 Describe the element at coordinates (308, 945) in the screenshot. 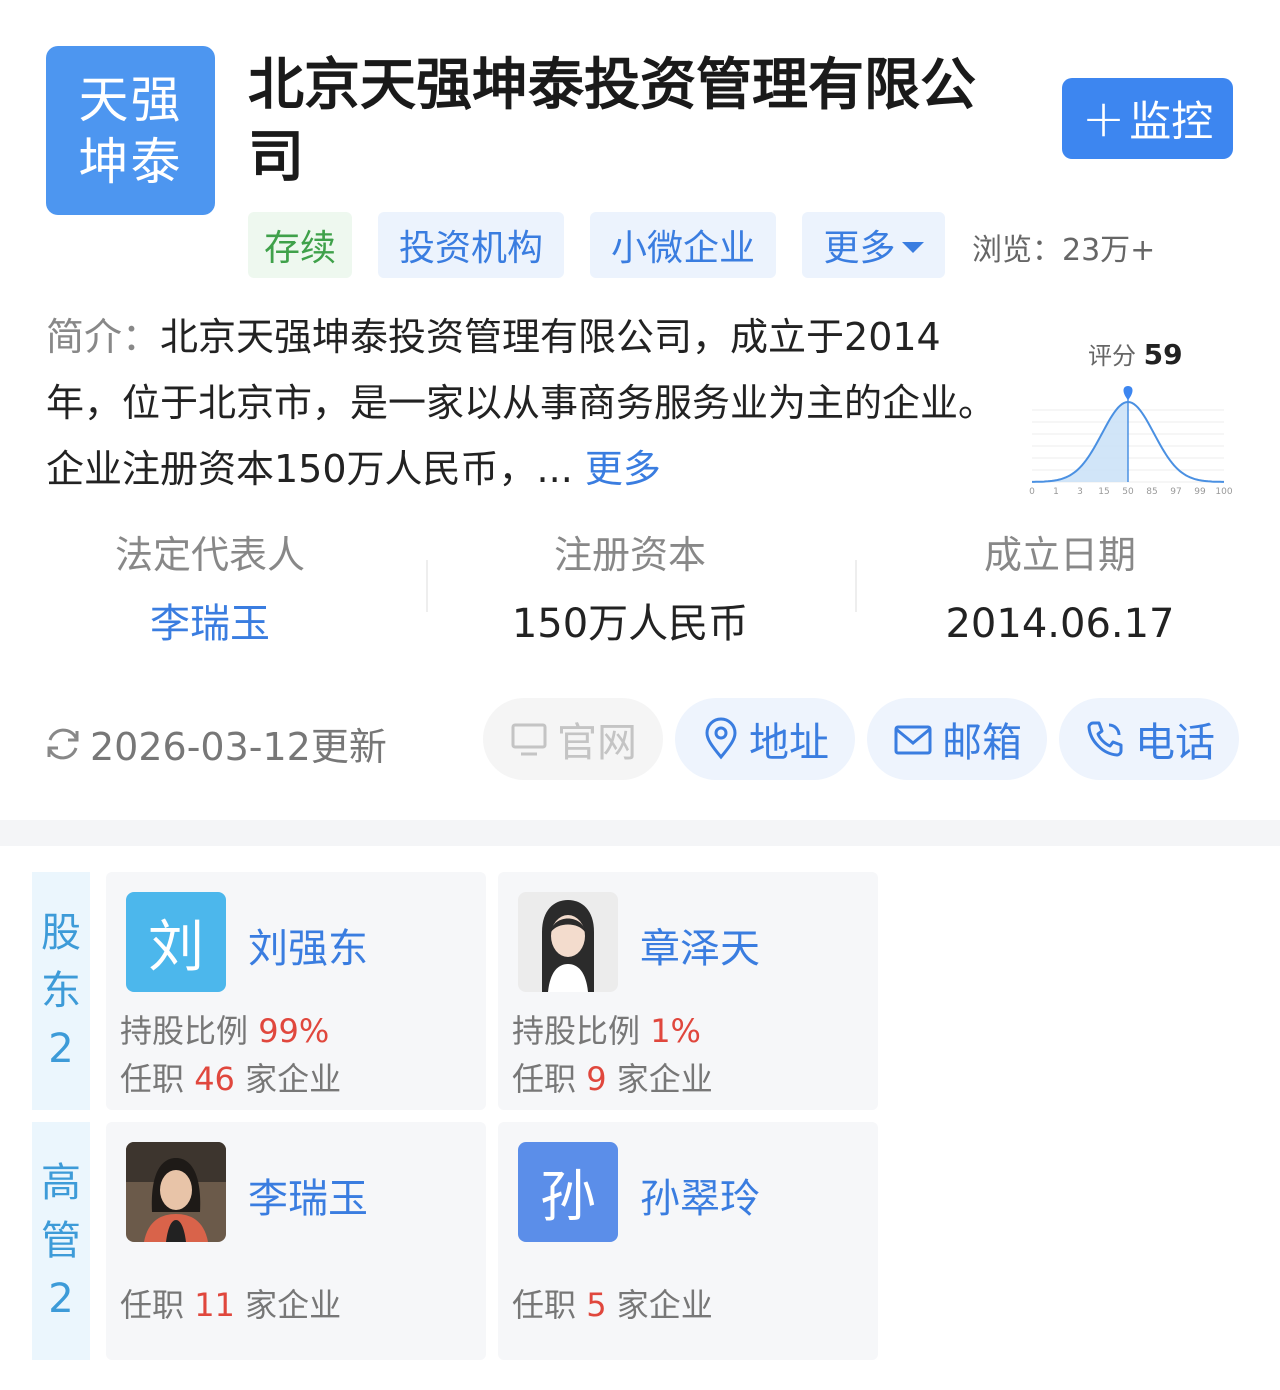

I see `shareholder-name: 刘强东` at that location.